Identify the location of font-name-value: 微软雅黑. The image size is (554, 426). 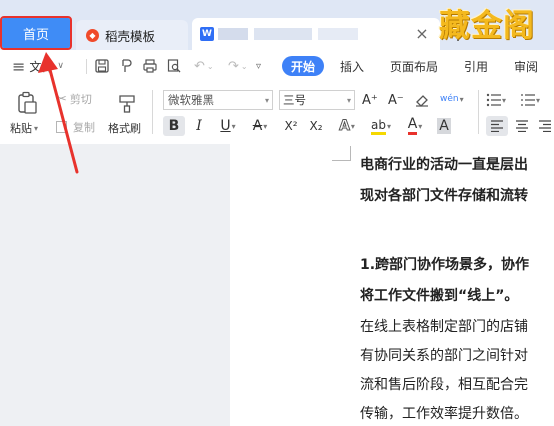
(191, 100).